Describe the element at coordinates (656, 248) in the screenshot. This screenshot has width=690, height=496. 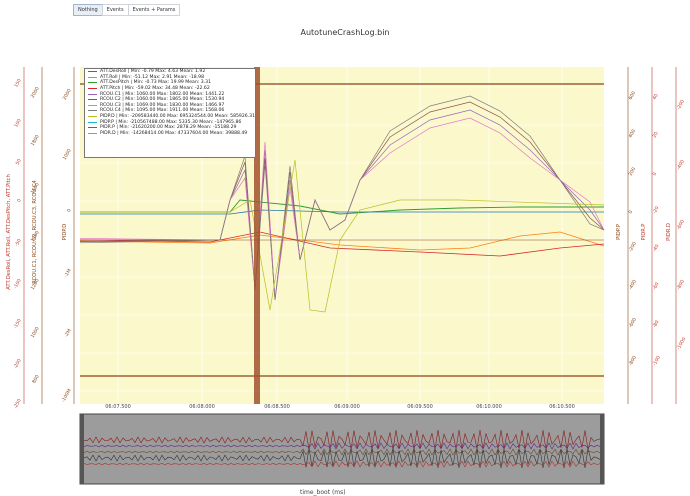
I see `y-tick-label: -40` at that location.